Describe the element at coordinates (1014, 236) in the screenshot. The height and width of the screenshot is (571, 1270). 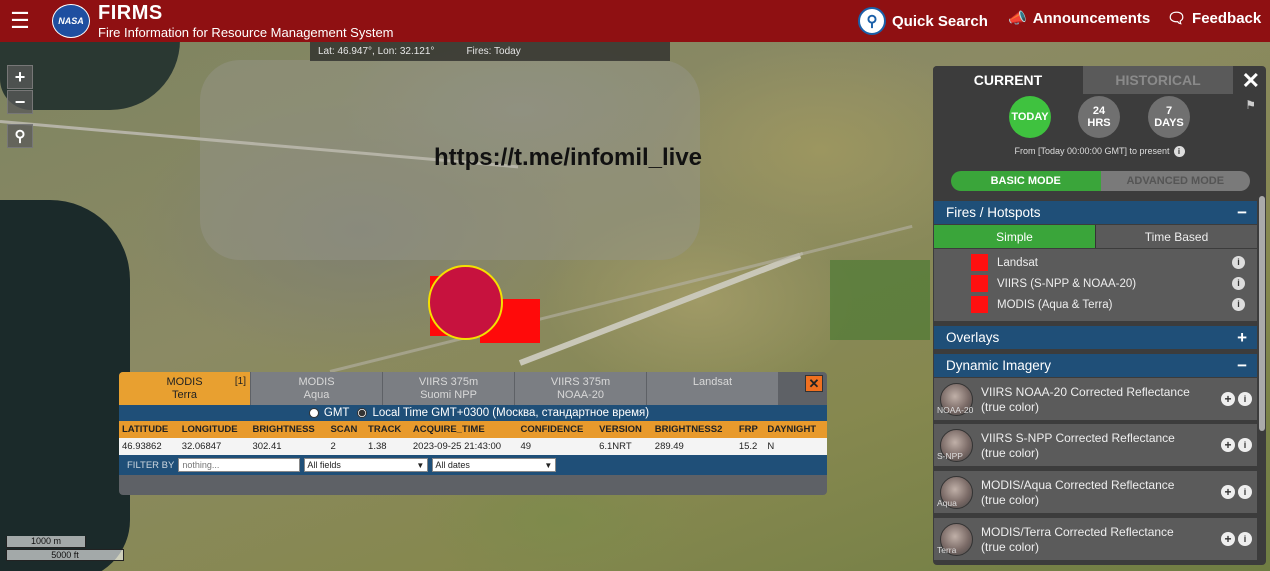
I see `tab-simple: Simple` at that location.